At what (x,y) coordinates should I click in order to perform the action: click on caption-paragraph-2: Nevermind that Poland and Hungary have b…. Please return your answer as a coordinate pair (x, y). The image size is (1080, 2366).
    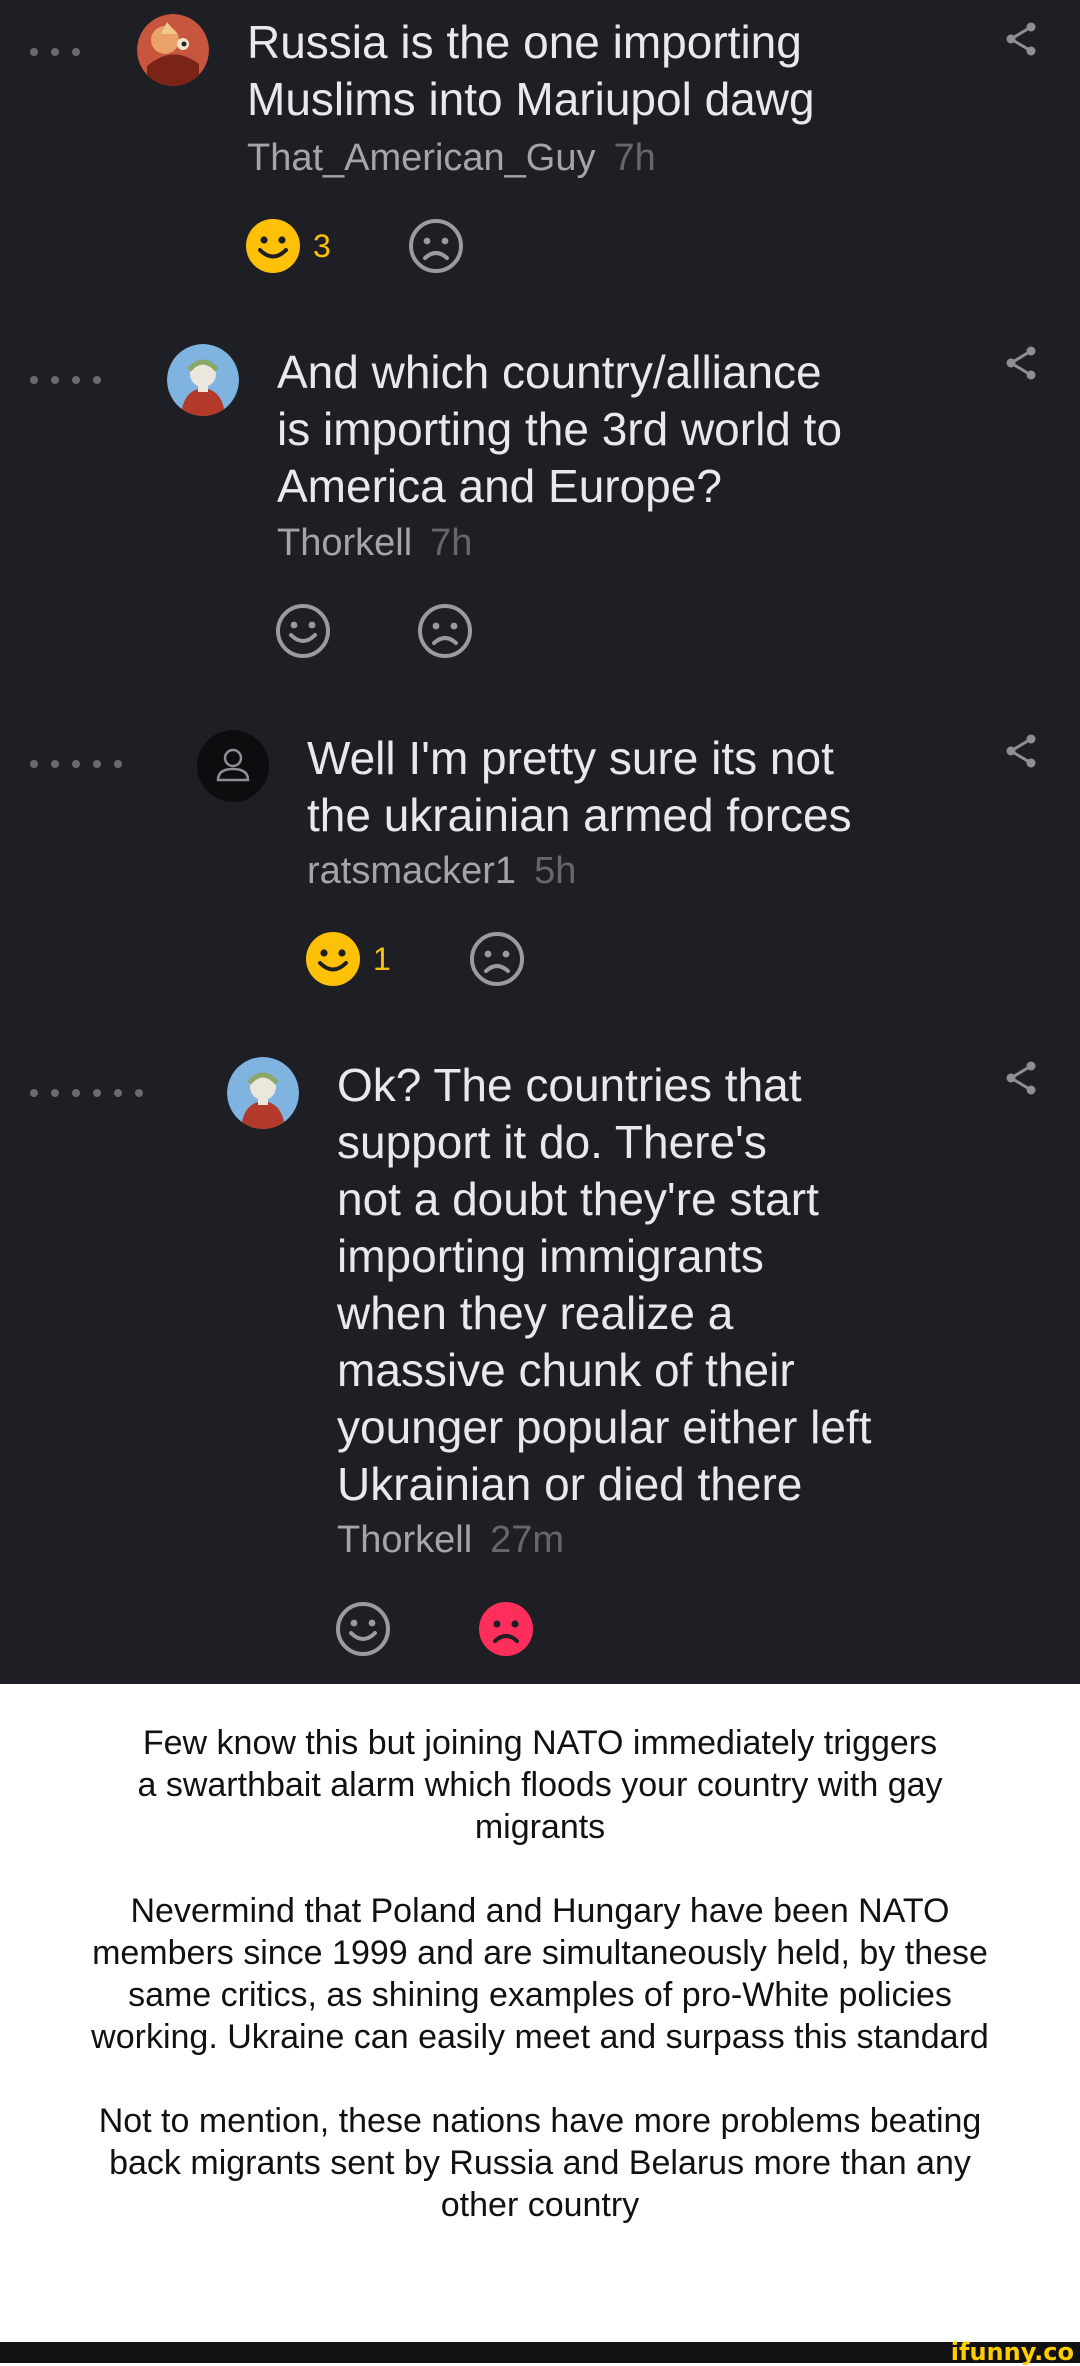
    Looking at the image, I should click on (540, 1974).